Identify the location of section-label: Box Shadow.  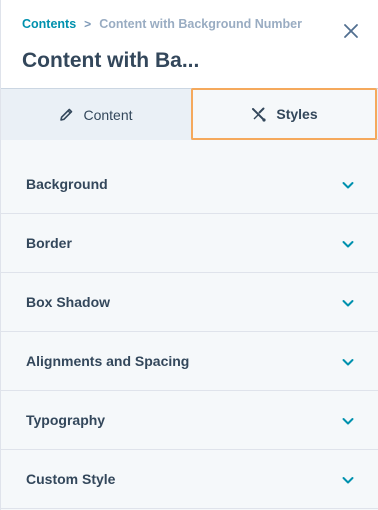
(68, 302).